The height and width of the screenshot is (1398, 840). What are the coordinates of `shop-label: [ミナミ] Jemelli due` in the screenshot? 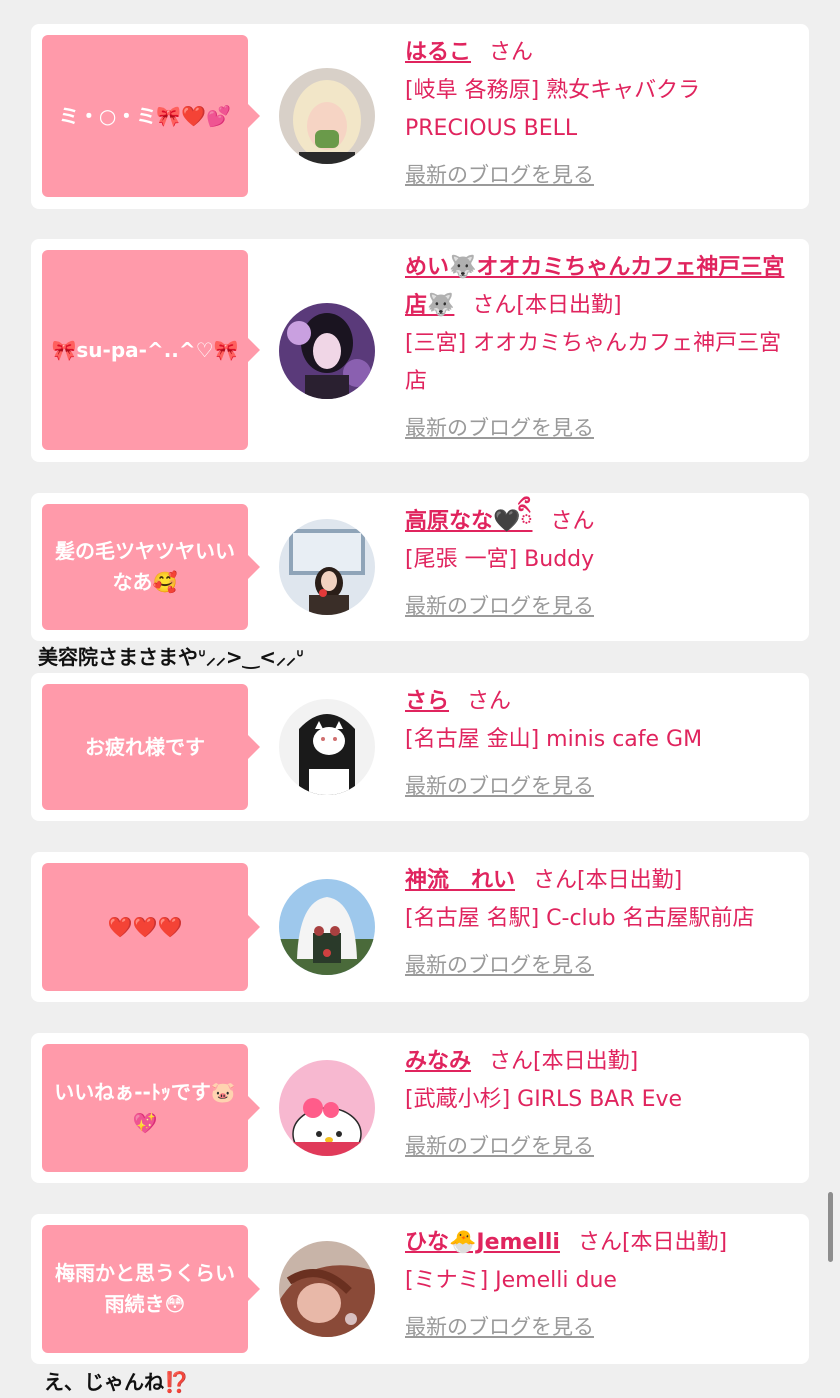 It's located at (511, 1280).